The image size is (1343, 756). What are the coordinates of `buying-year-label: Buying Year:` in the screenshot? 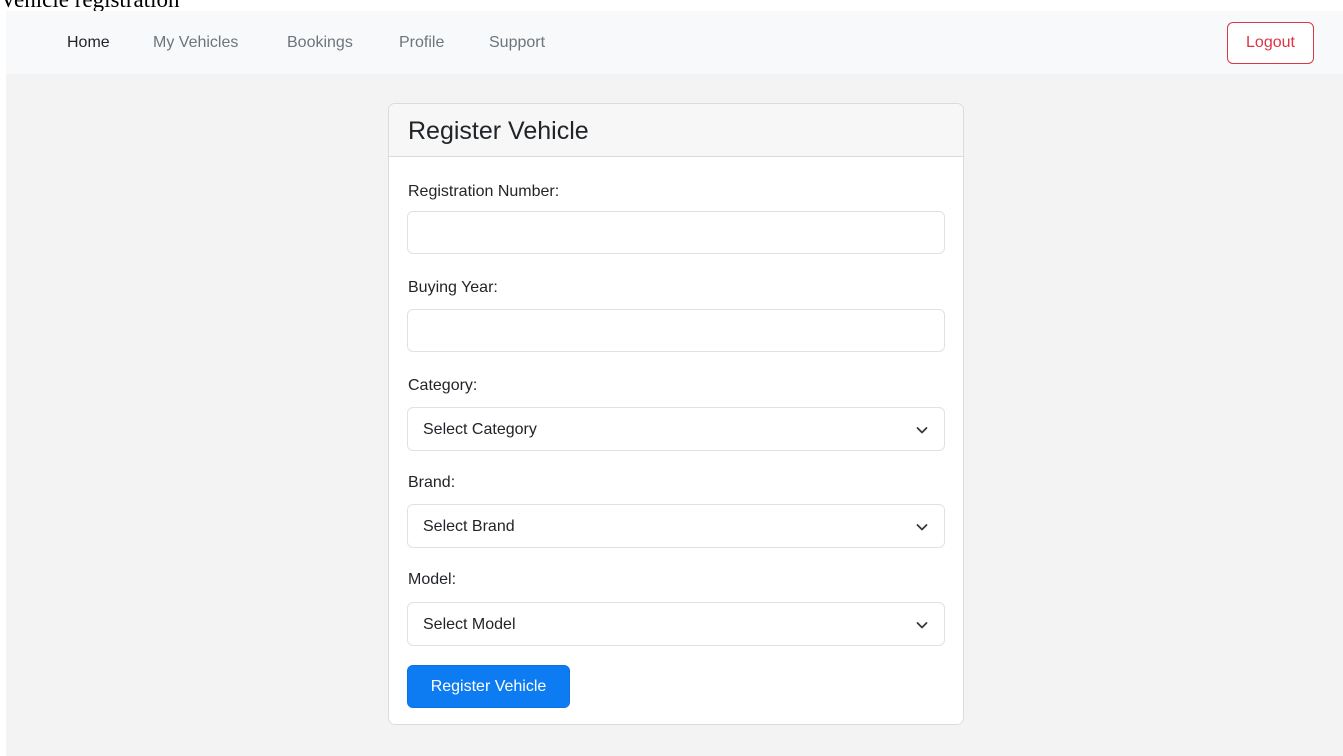 It's located at (453, 287).